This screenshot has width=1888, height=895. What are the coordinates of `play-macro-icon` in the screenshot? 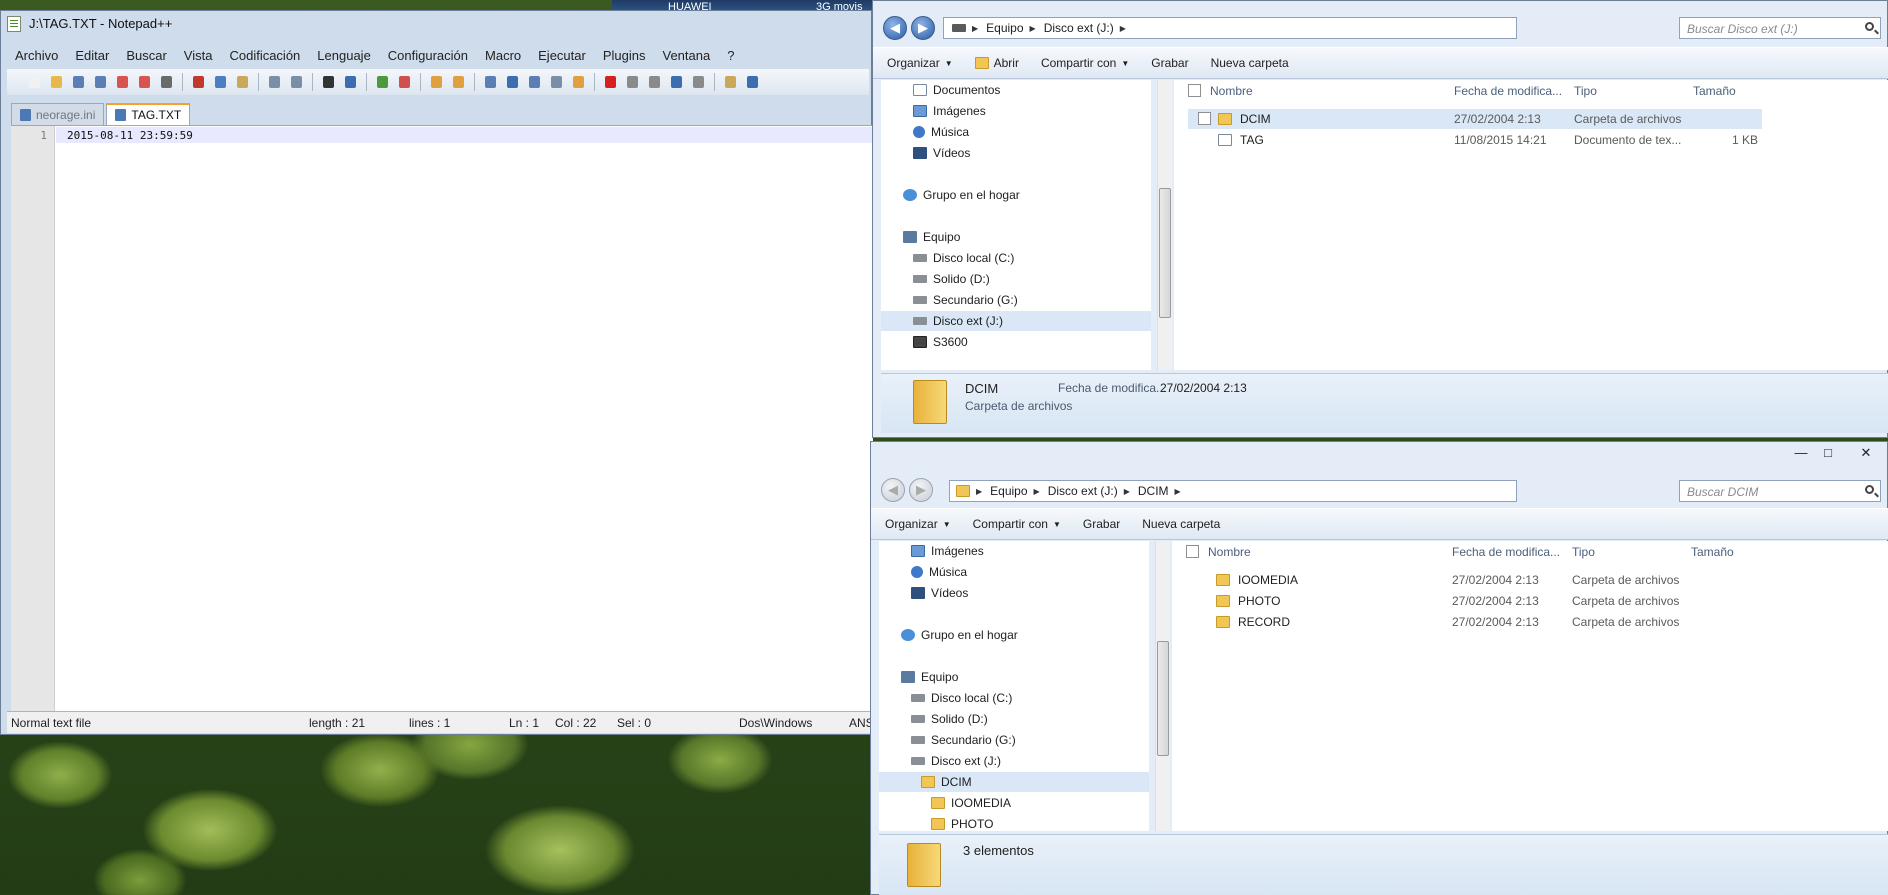 It's located at (654, 82).